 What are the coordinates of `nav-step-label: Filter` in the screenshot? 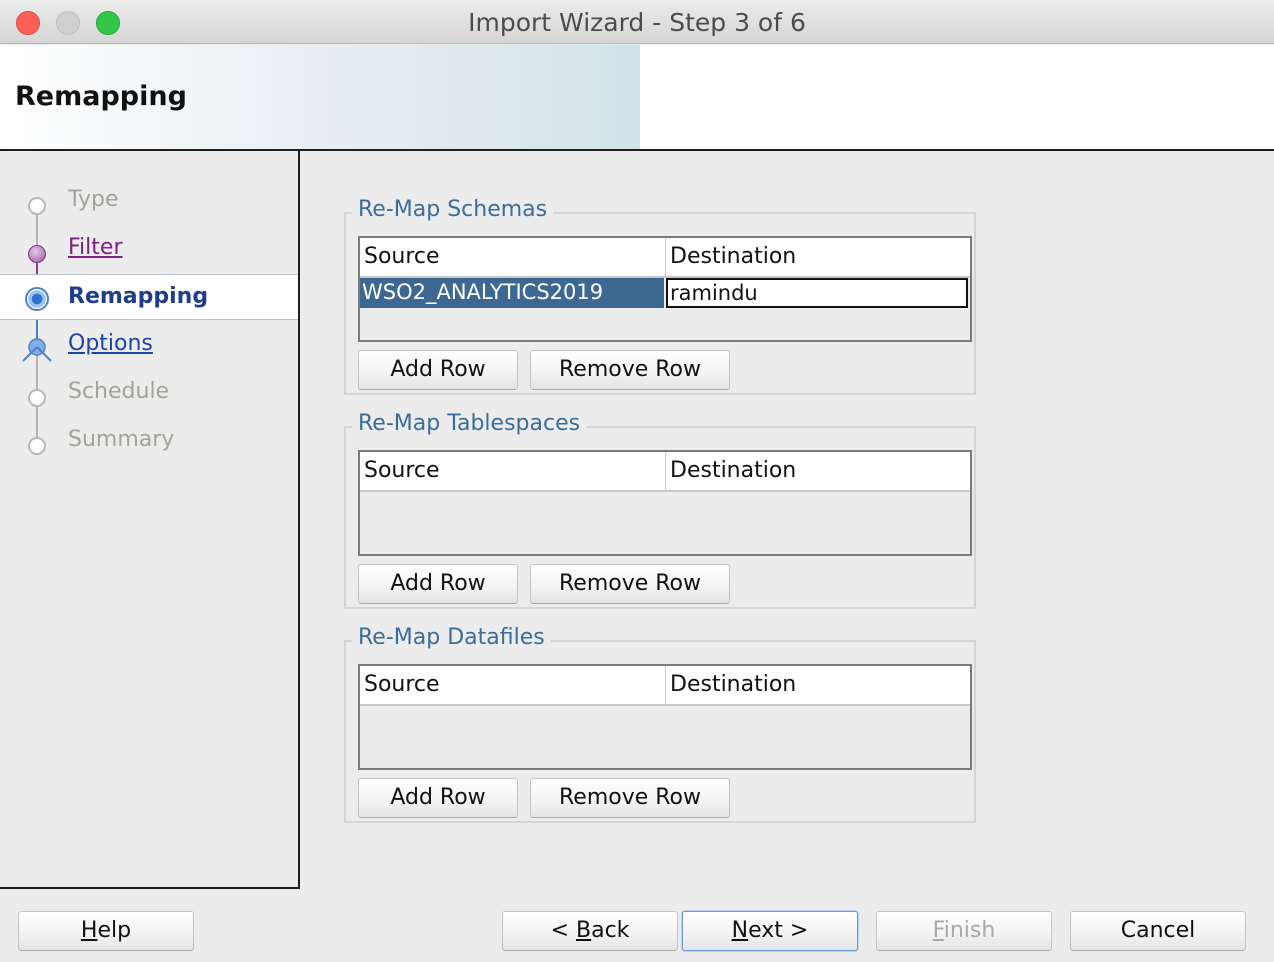 It's located at (95, 247).